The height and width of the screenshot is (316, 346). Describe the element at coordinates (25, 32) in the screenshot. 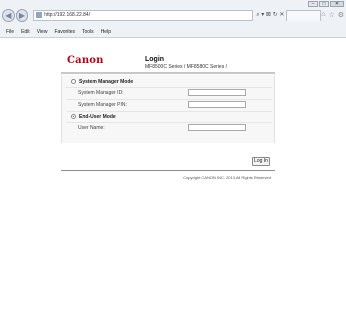

I see `menu-edit: Edit` at that location.